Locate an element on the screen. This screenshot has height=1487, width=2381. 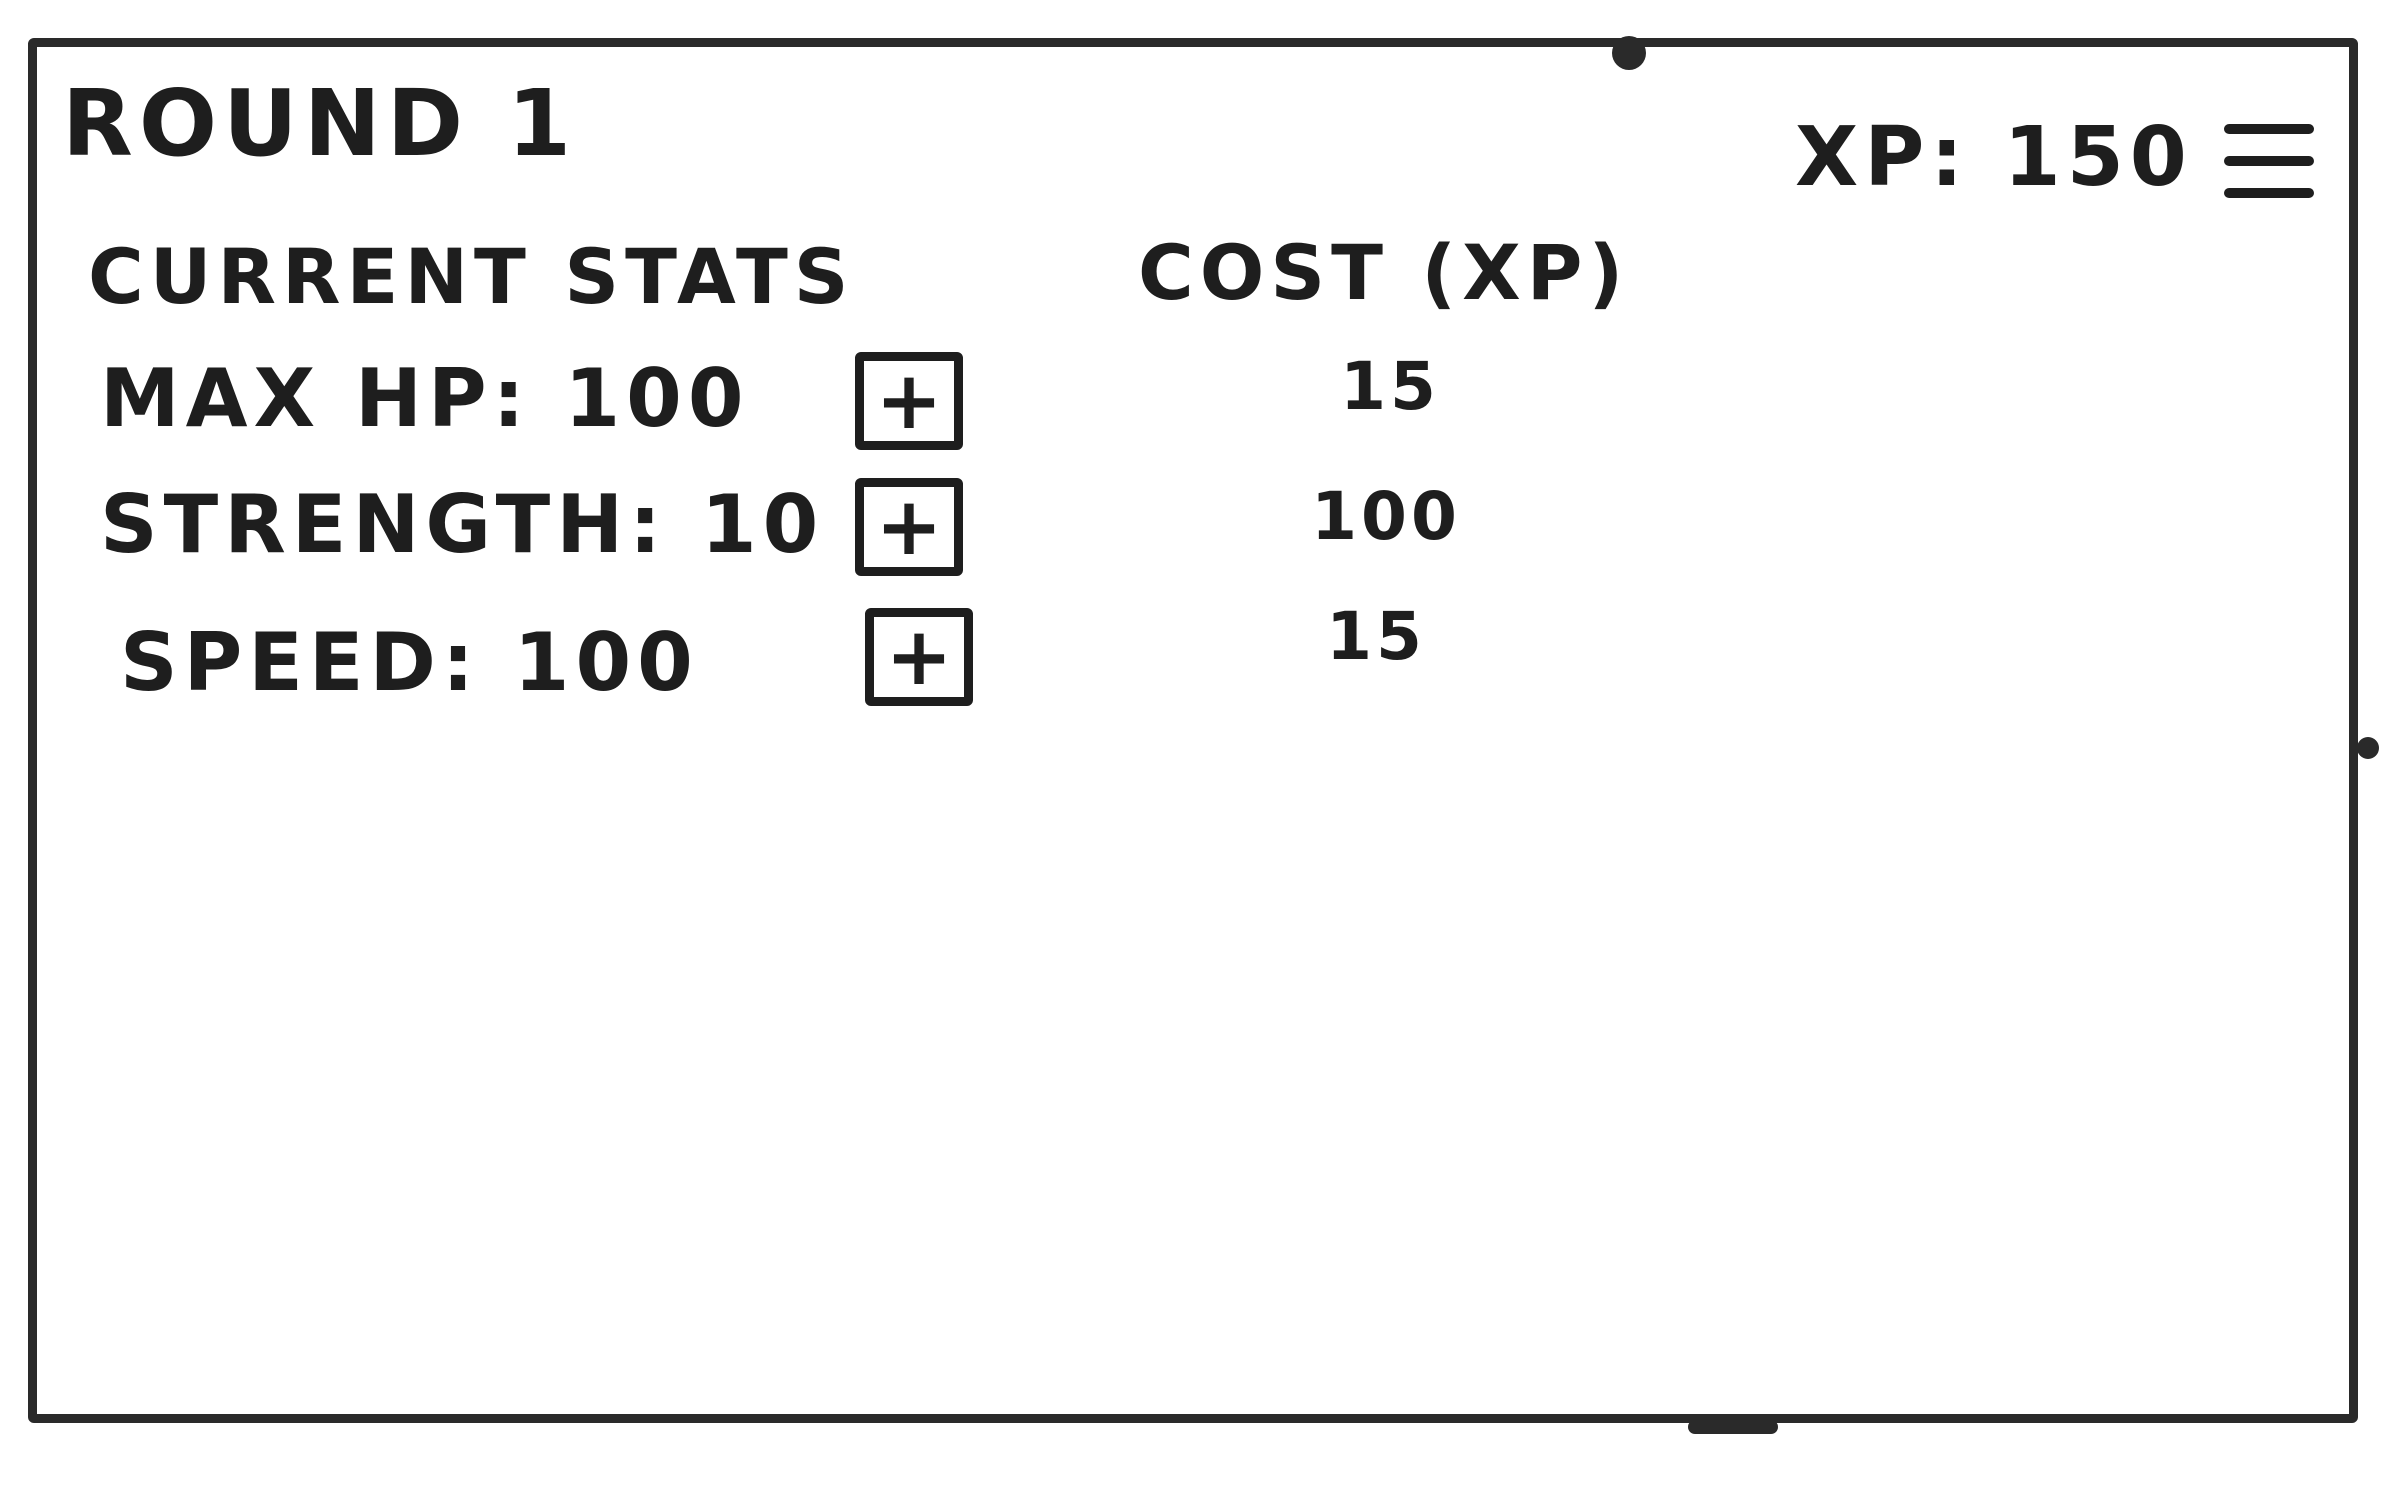
stat-row-max-hp: MAX HP: 100 + is located at coordinates (550, 404).